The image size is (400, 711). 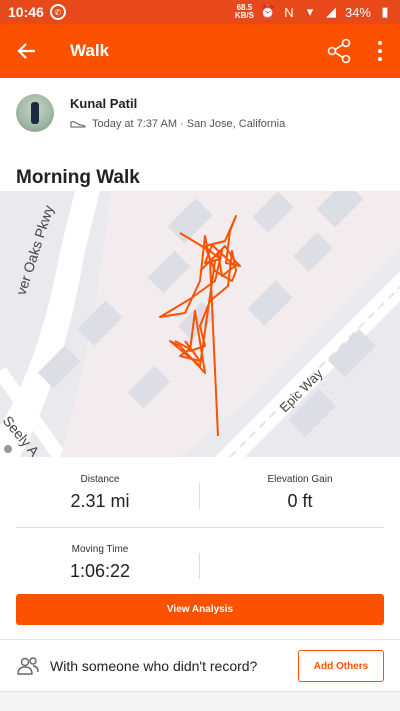 I want to click on add-others-prompt: With someone who didn't record?, so click(x=154, y=665).